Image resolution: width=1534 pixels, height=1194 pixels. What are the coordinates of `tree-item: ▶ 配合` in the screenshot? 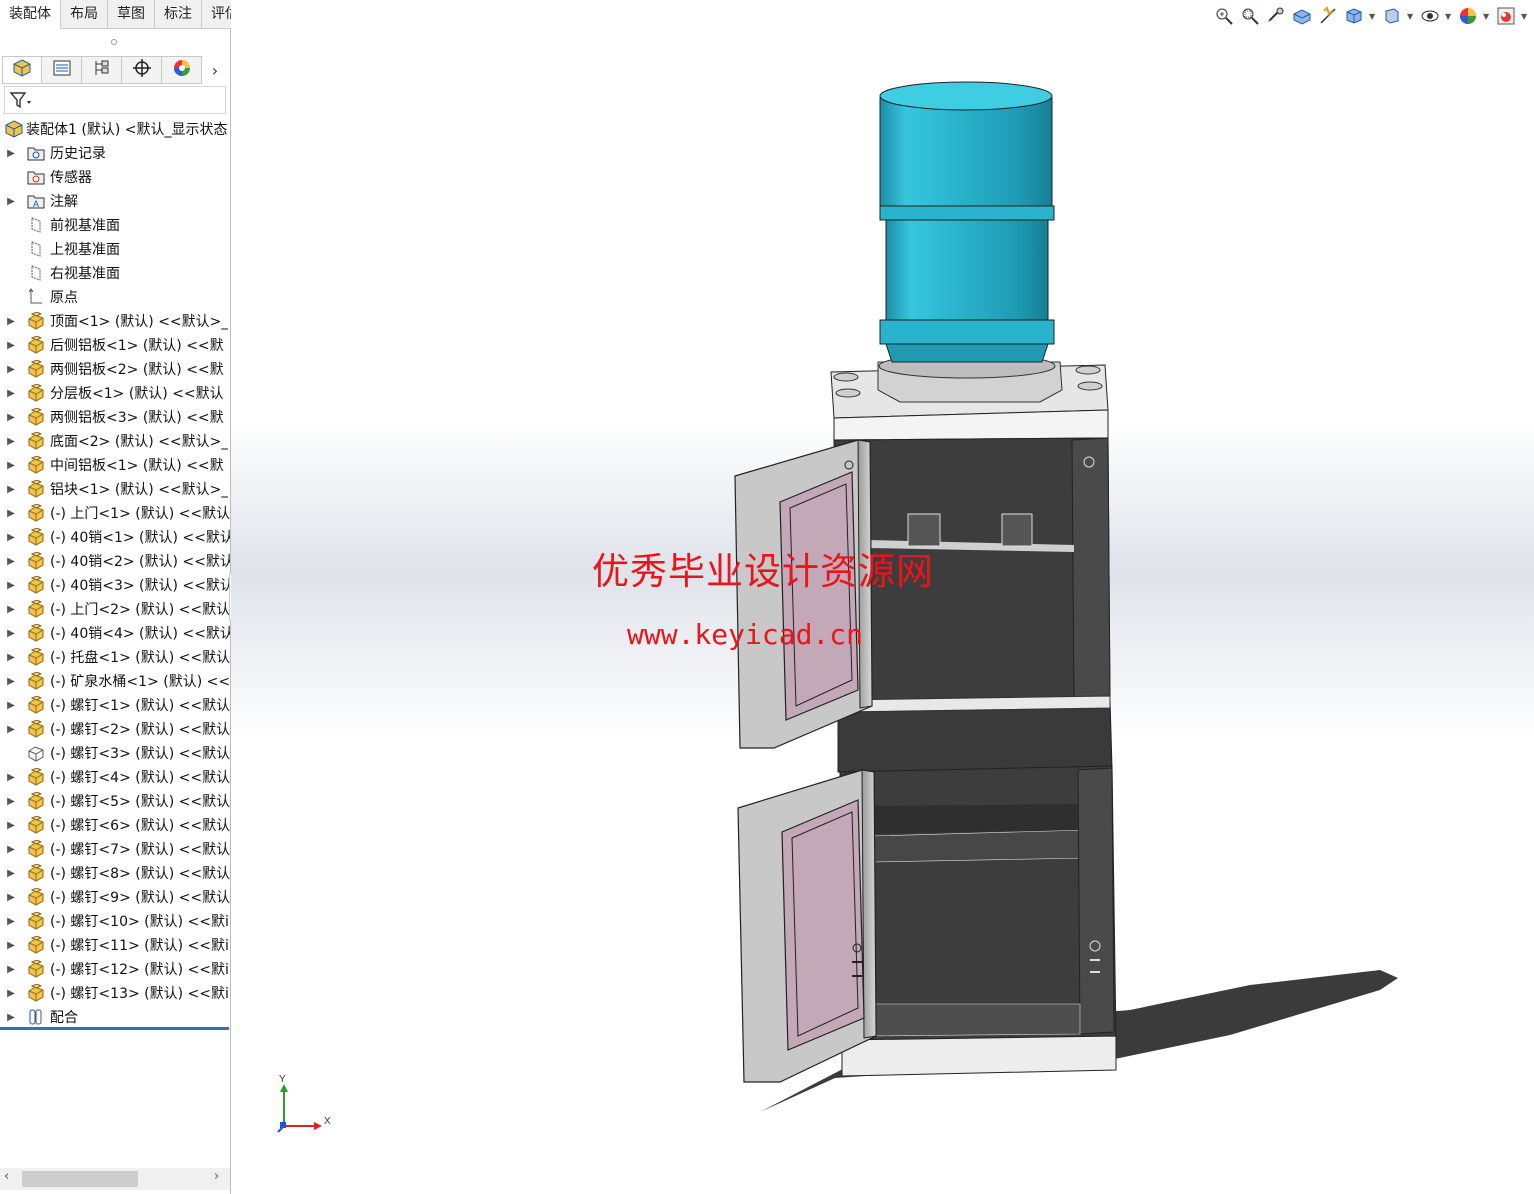 It's located at (115, 1017).